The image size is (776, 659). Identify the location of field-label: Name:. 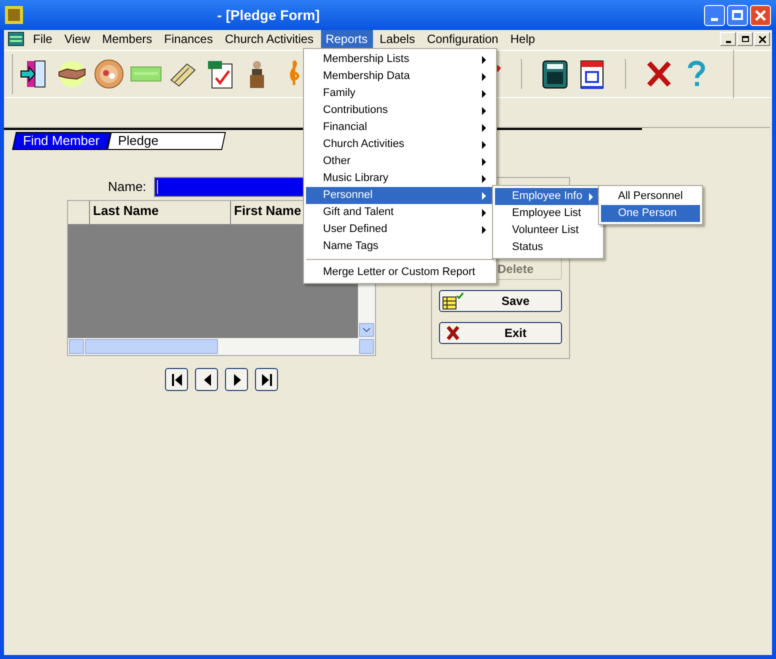
(127, 187).